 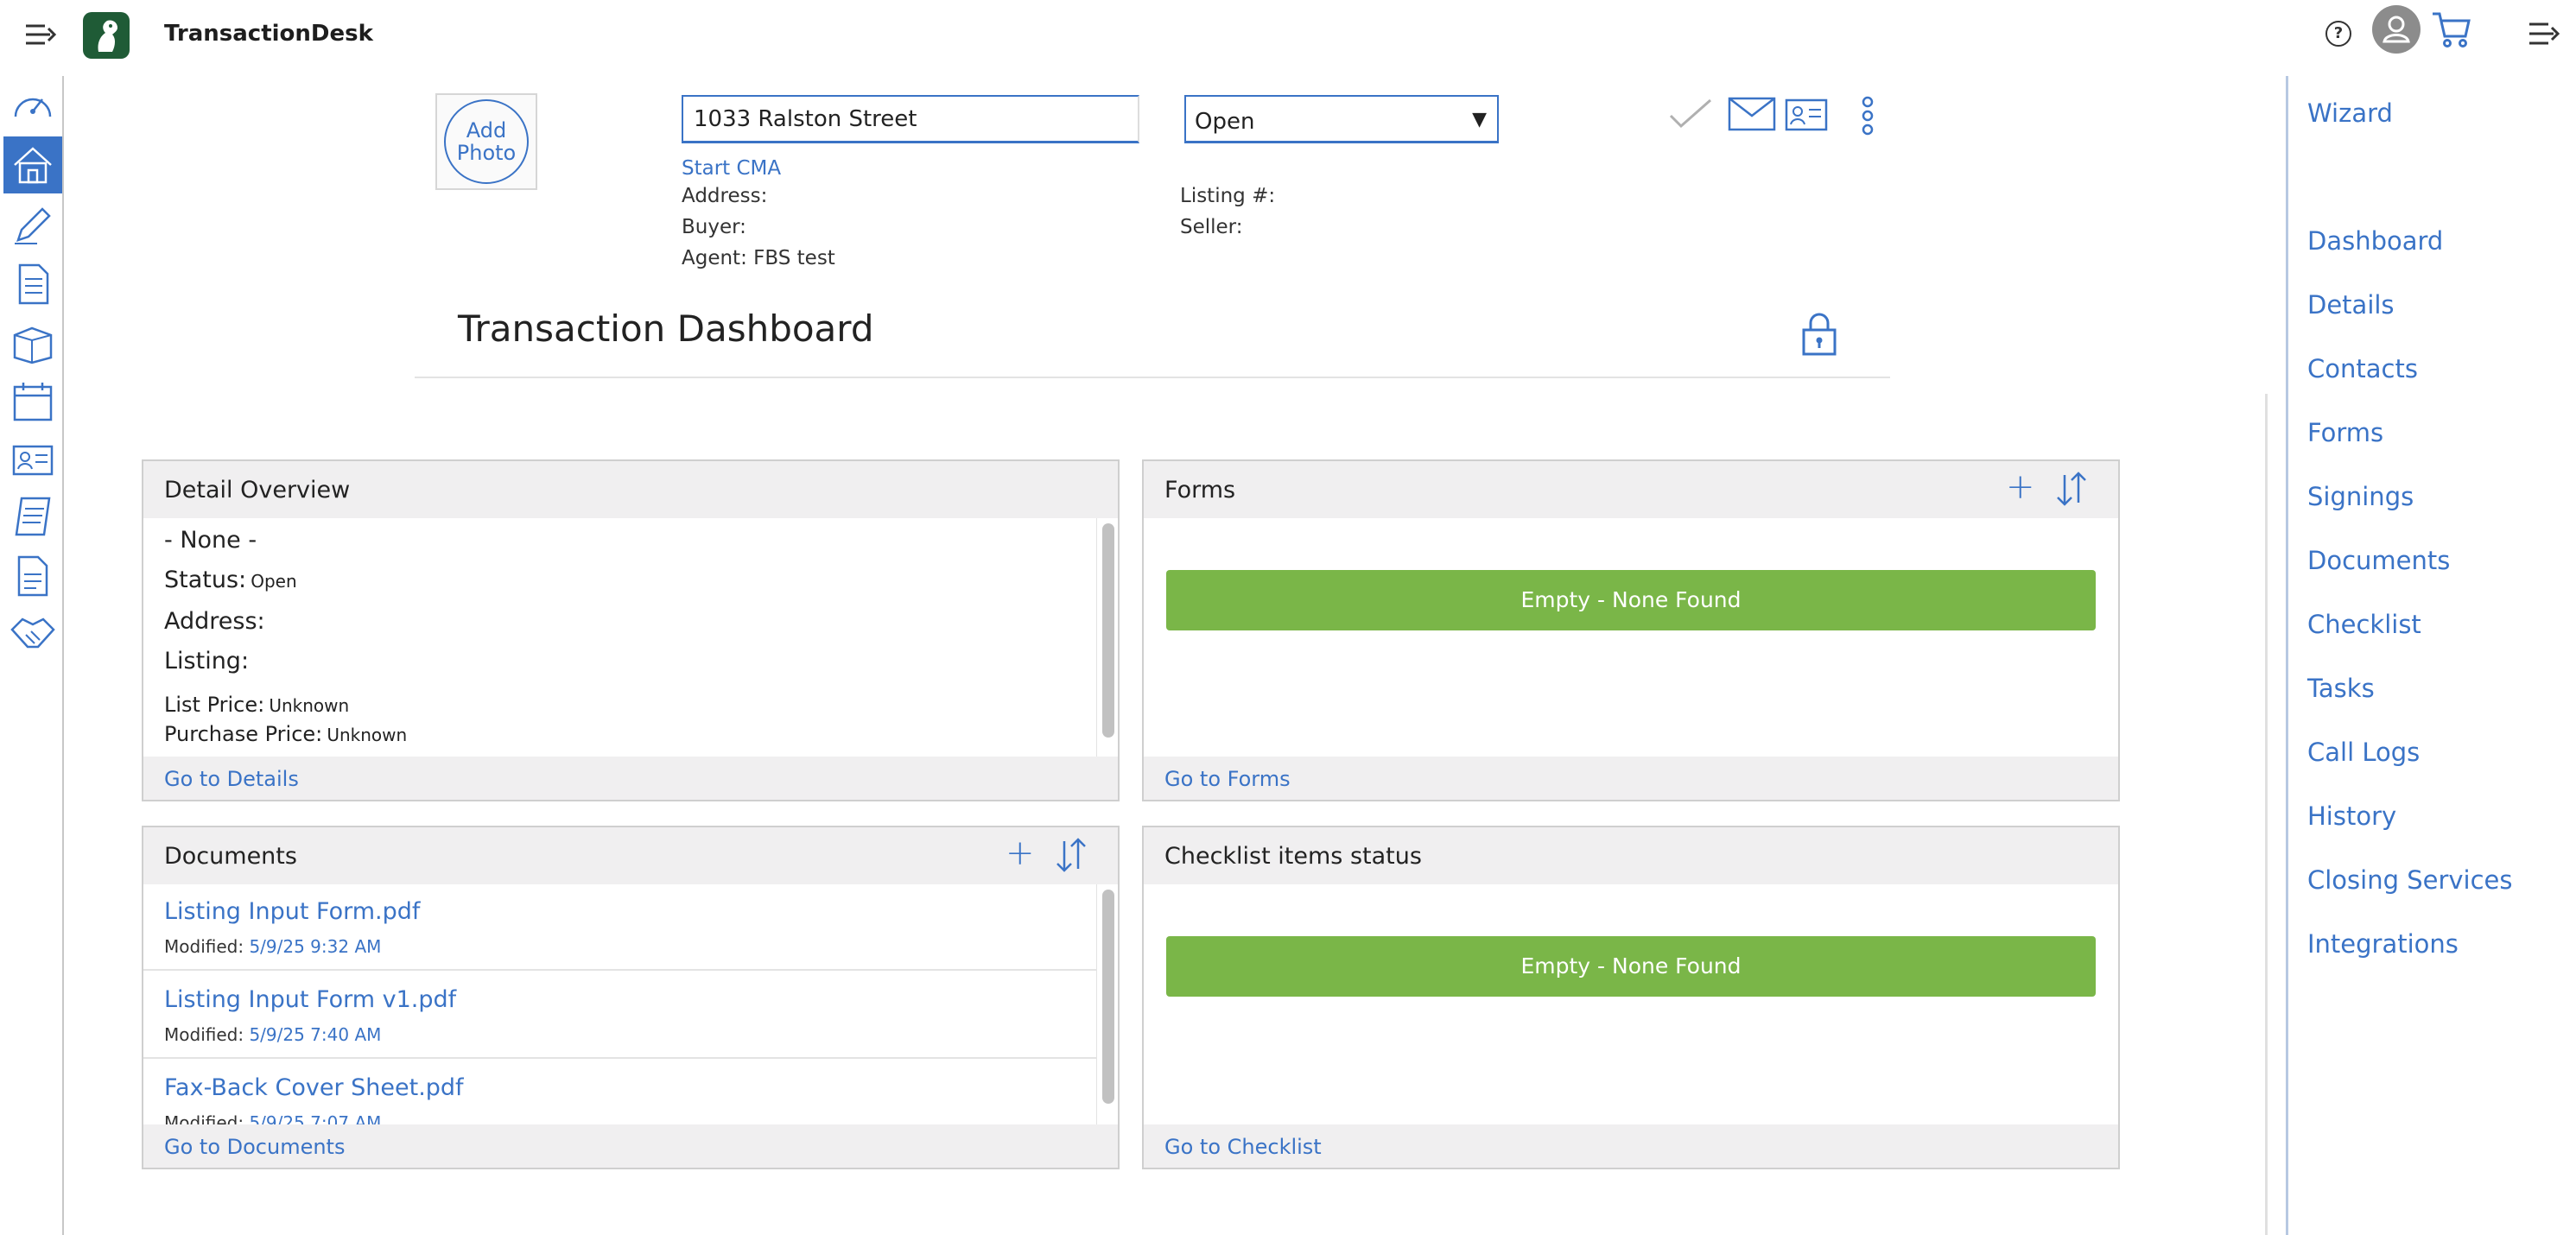 I want to click on right-nav-integrations: Integrations, so click(x=2383, y=944).